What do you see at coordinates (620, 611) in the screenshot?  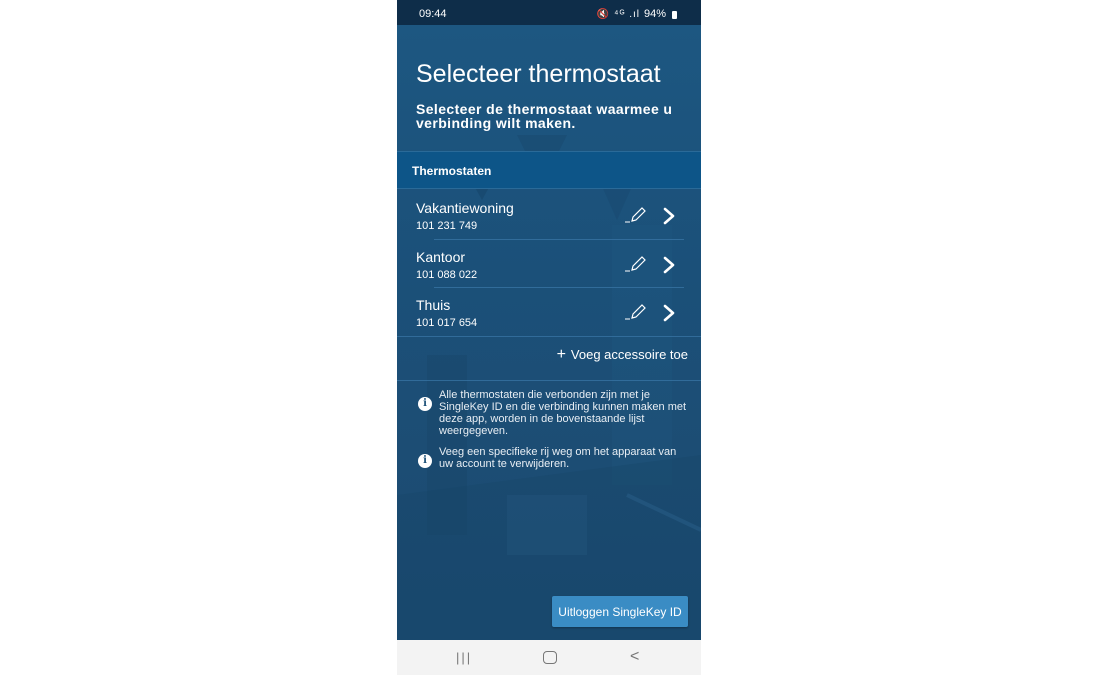 I see `logout-singlekey-button: Uitloggen SingleKey ID` at bounding box center [620, 611].